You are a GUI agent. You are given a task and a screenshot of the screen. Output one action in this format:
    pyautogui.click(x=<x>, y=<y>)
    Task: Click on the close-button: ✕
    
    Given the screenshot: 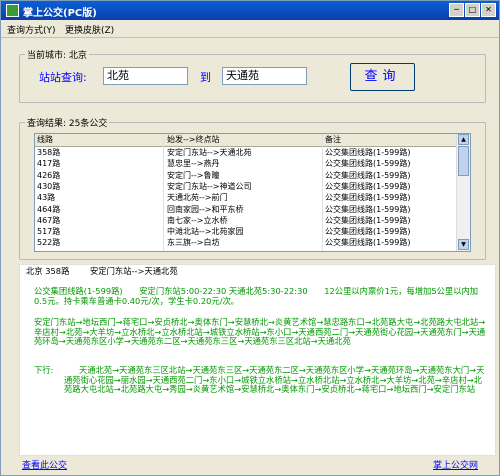 What is the action you would take?
    pyautogui.click(x=488, y=10)
    